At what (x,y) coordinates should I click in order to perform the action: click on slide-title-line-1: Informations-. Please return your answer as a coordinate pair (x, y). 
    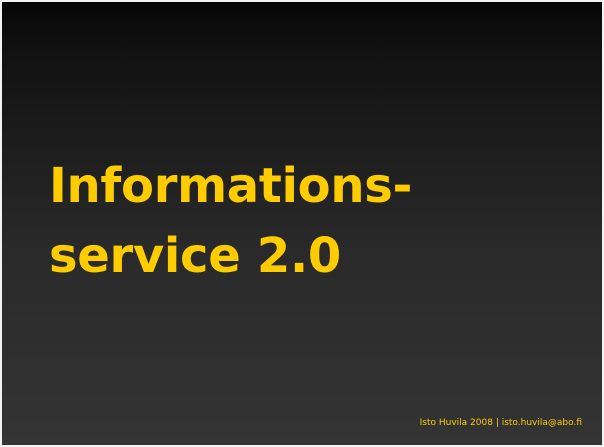
    Looking at the image, I should click on (231, 186).